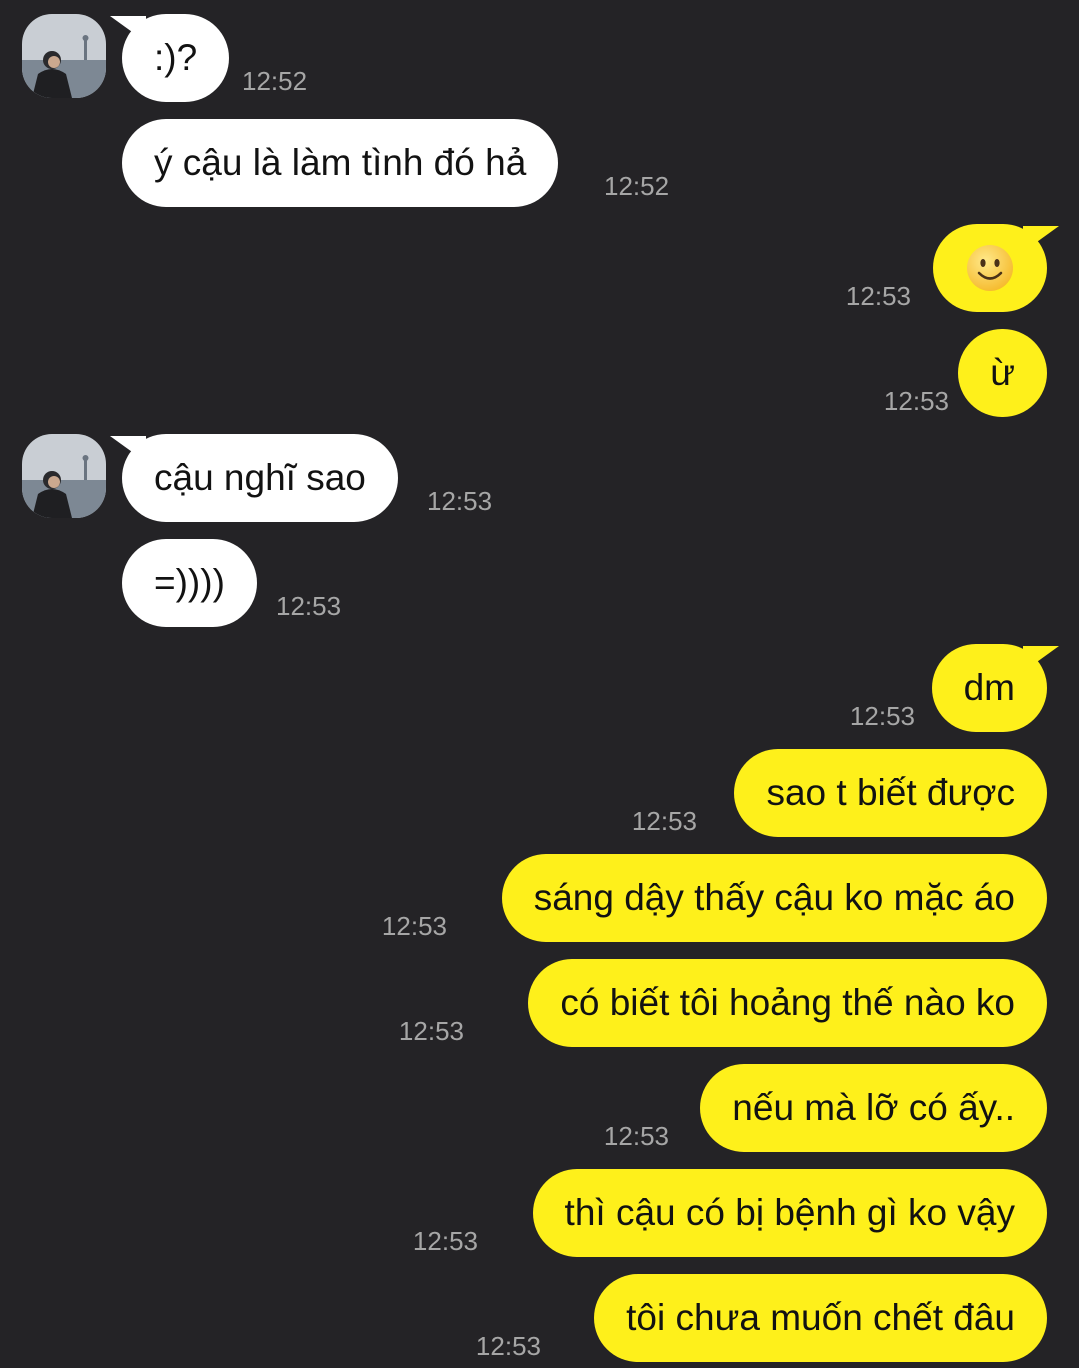 The image size is (1079, 1368). I want to click on outgoing-message-bubble, so click(990, 268).